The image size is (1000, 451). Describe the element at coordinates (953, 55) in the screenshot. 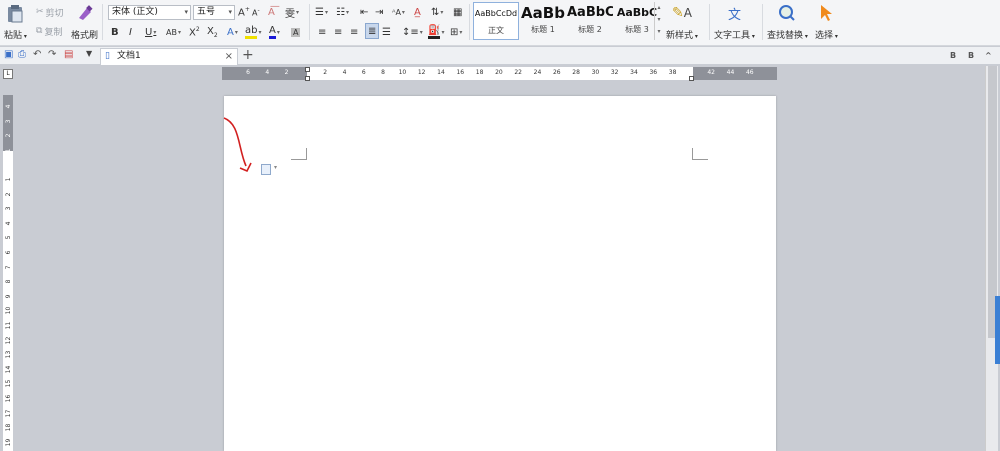

I see `restore-icon: B` at that location.